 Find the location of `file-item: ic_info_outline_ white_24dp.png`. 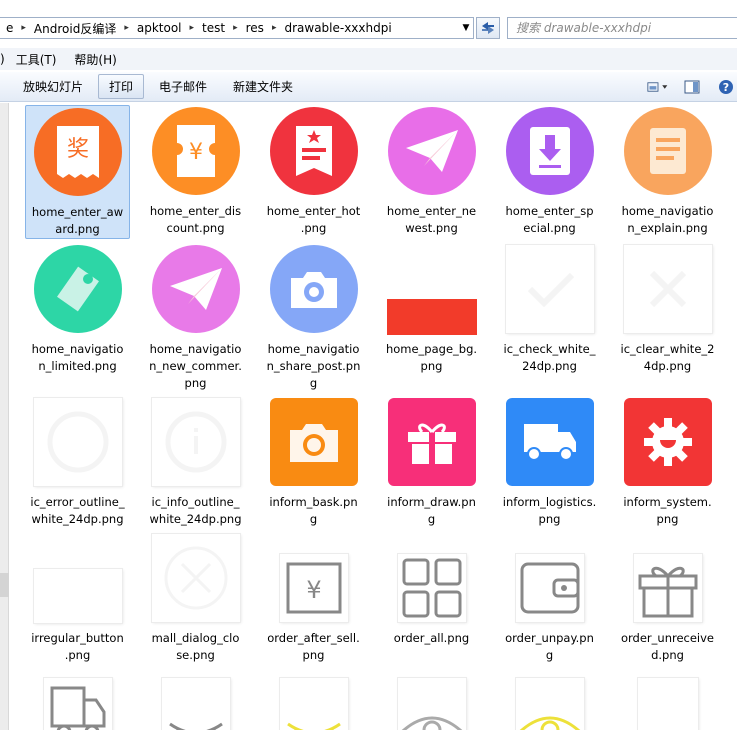

file-item: ic_info_outline_ white_24dp.png is located at coordinates (195, 462).